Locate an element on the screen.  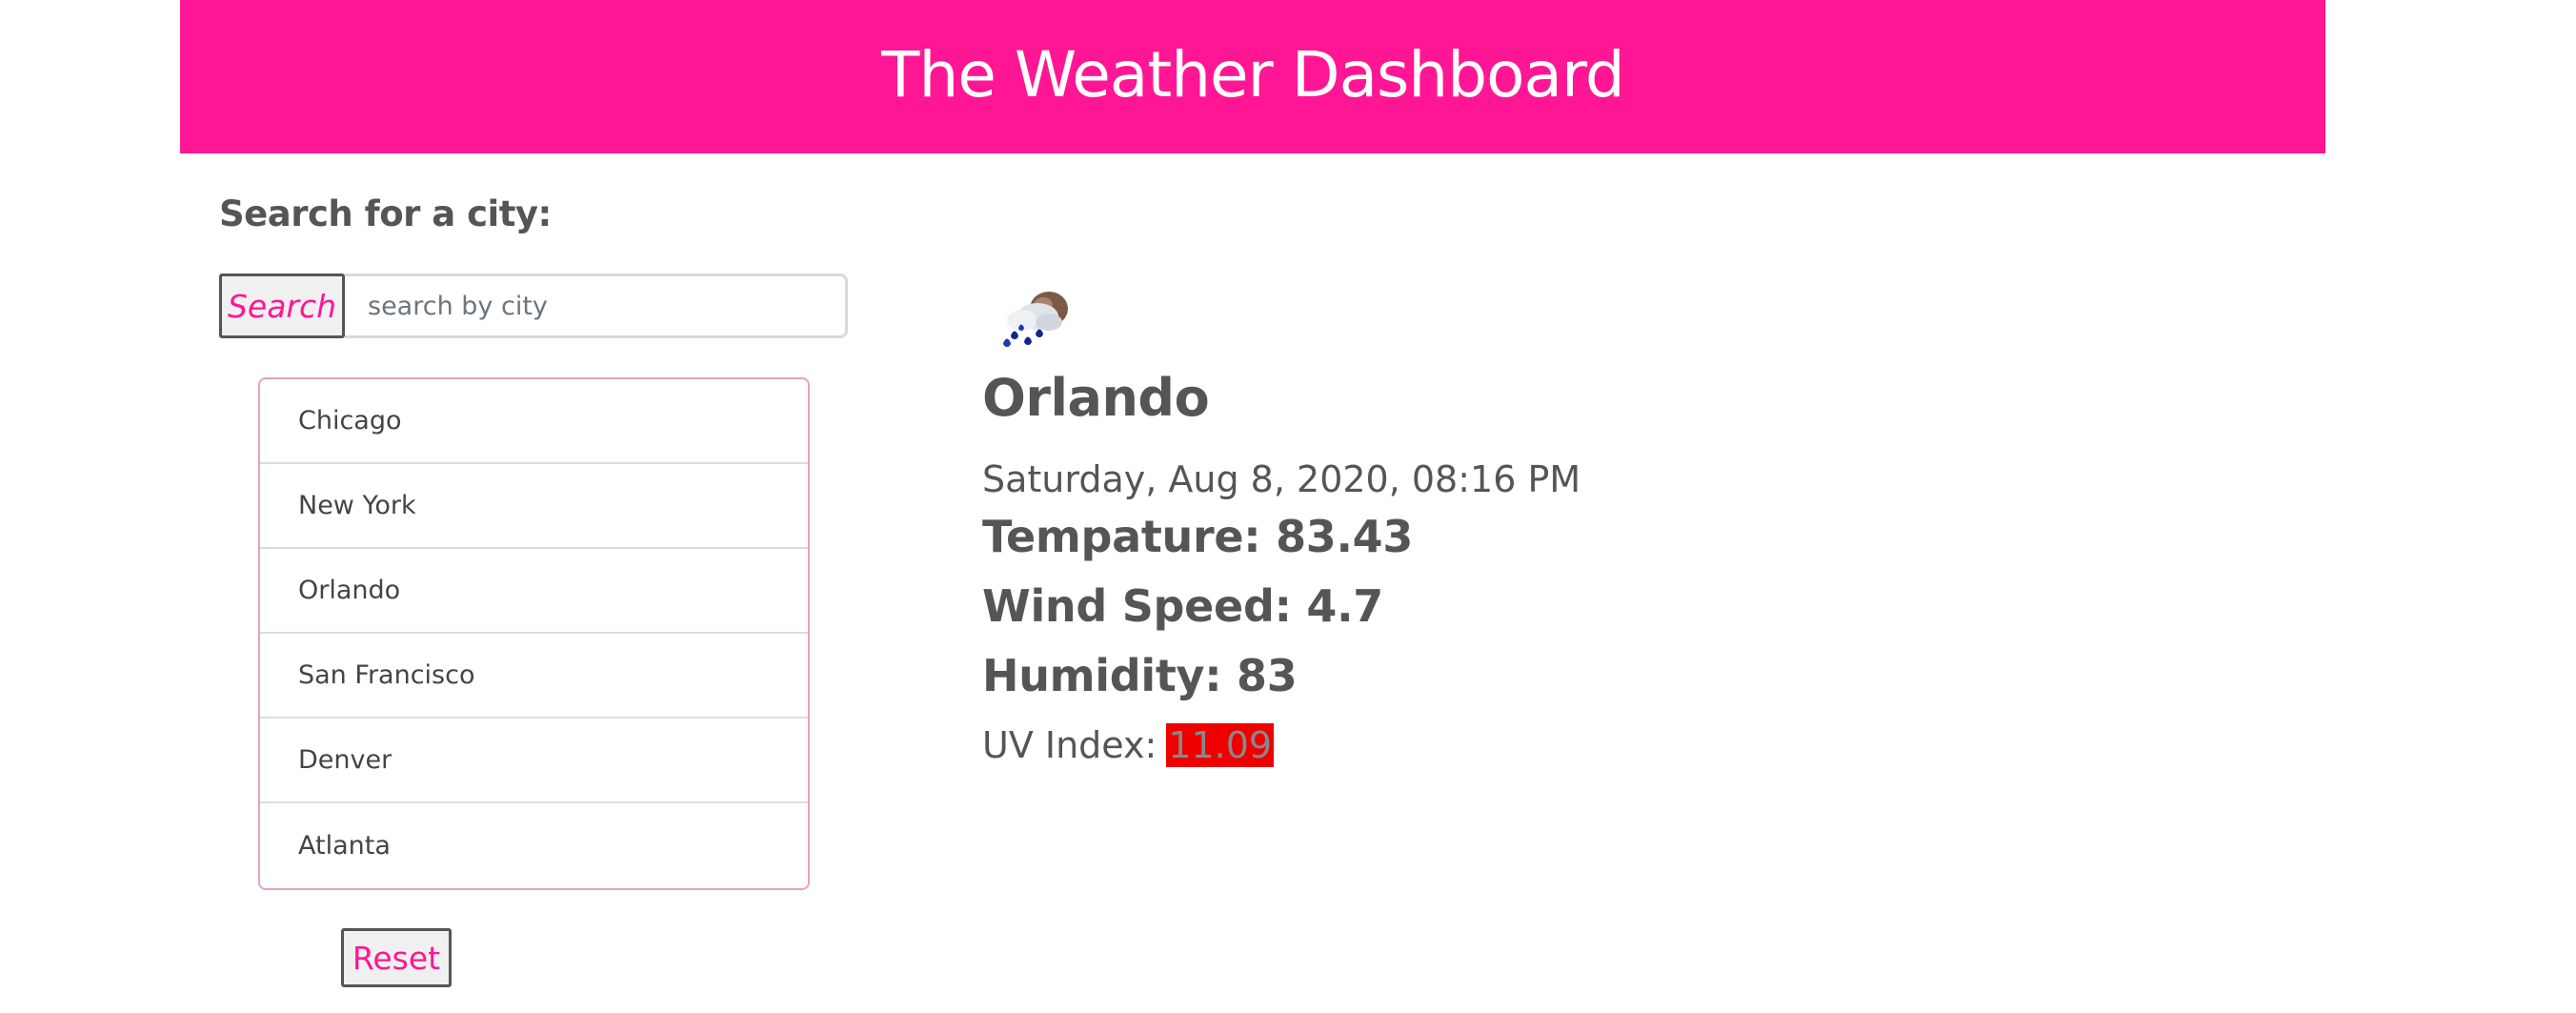
current-city-name: Orlando is located at coordinates (1096, 398).